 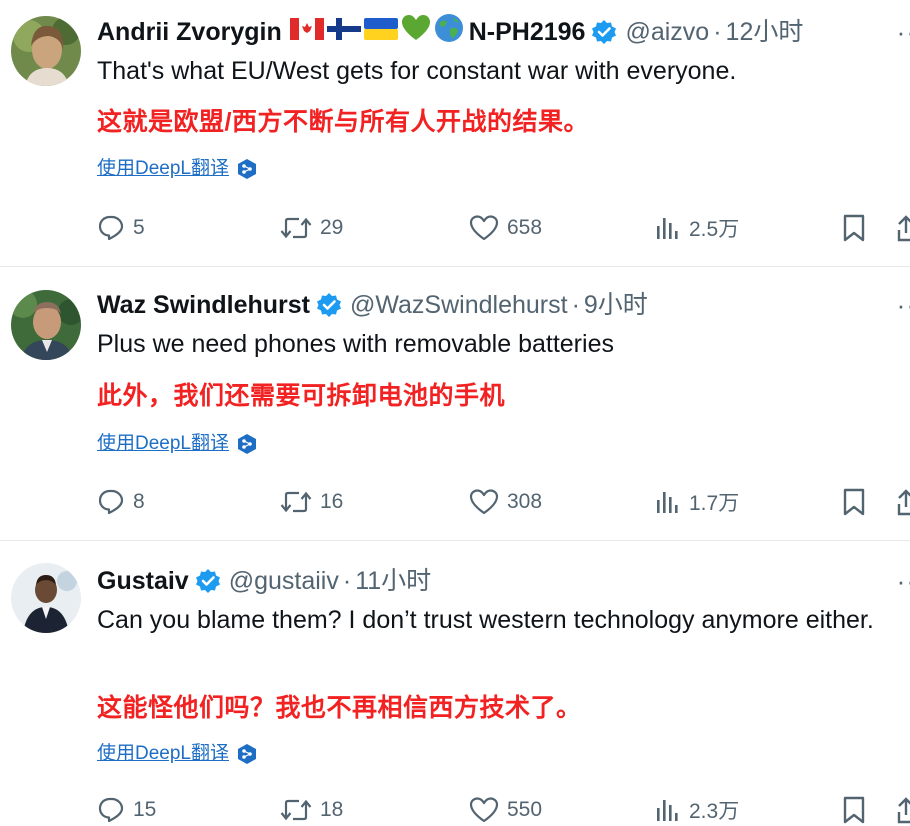 What do you see at coordinates (139, 501) in the screenshot?
I see `reply-count: 8` at bounding box center [139, 501].